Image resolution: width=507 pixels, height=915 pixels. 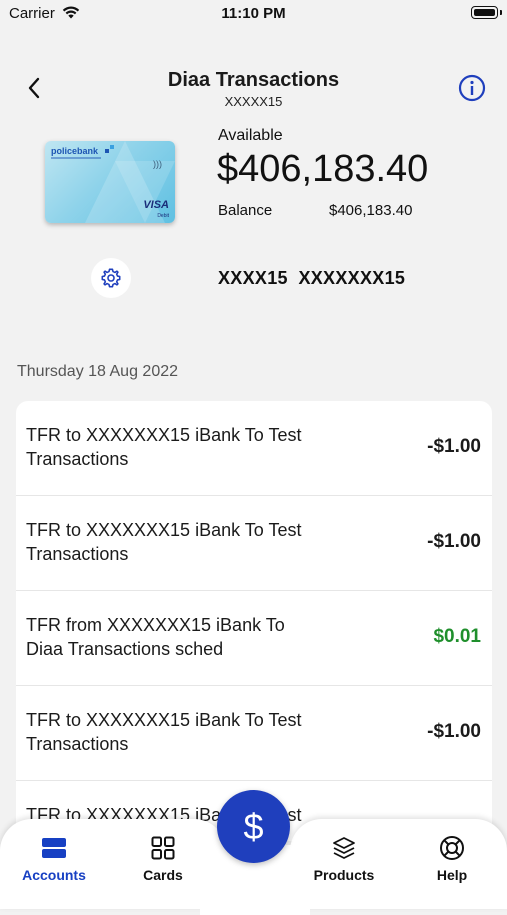 I want to click on tab-products: Products, so click(x=344, y=860).